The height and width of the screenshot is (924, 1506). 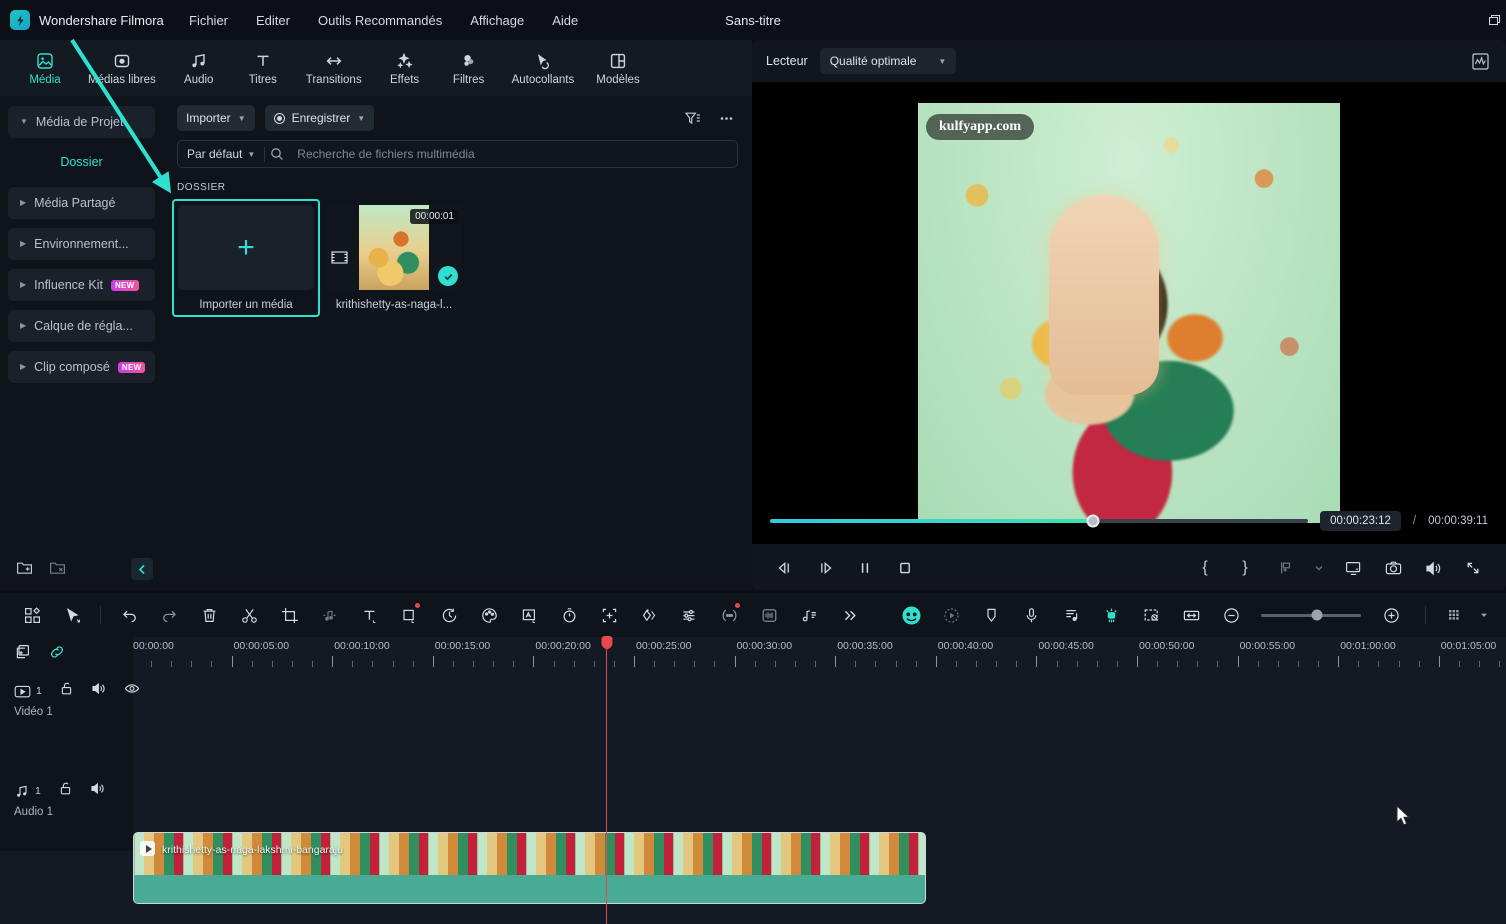 I want to click on square-keyframe-icon, so click(x=409, y=615).